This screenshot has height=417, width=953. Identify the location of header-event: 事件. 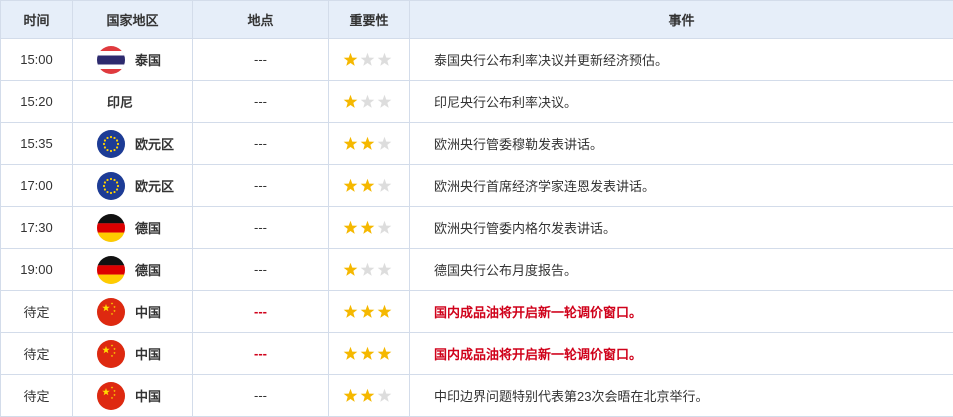
(681, 20).